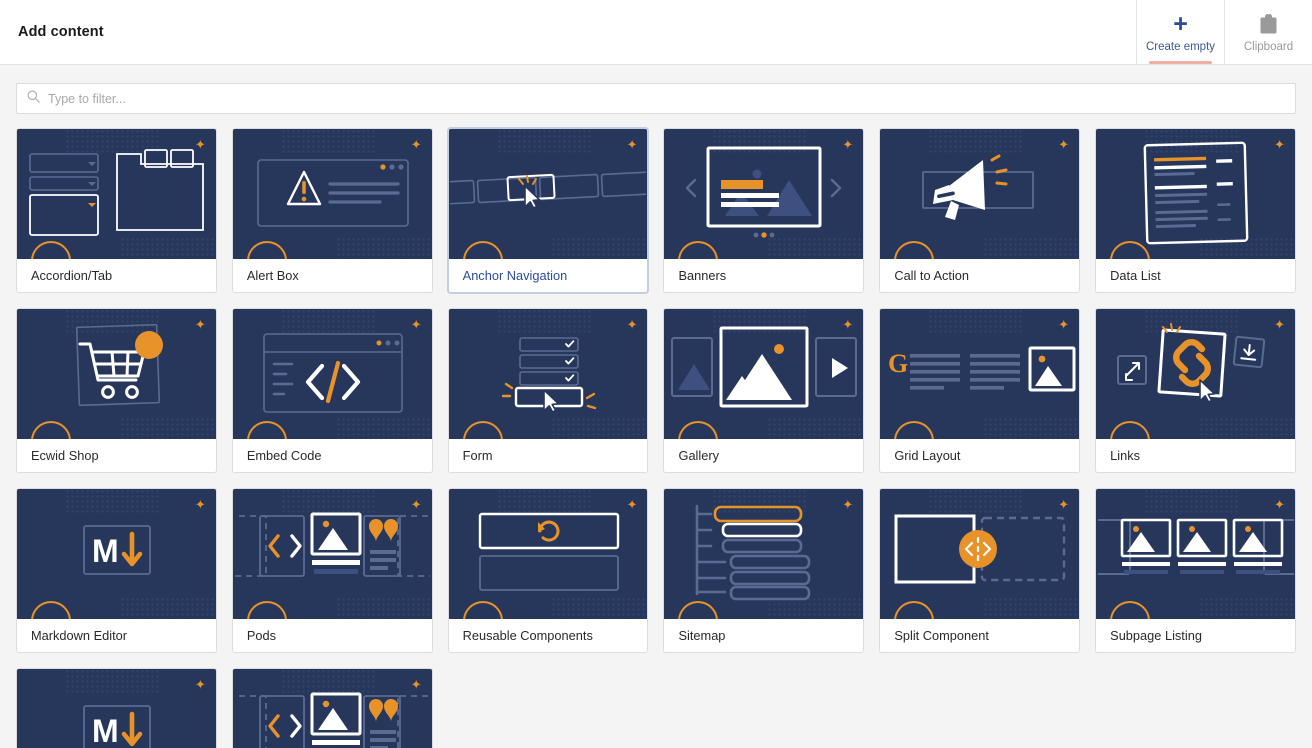 Image resolution: width=1312 pixels, height=748 pixels. I want to click on grid-illustration-icon: G, so click(979, 374).